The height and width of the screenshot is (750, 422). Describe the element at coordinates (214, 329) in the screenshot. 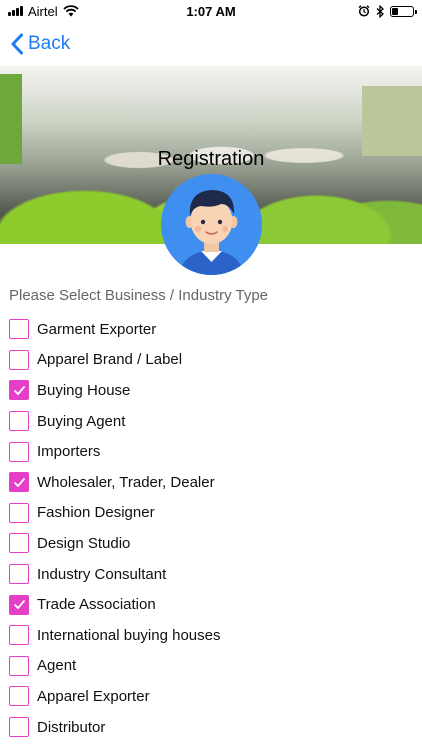

I see `option-garment-exporter: Garment Exporter` at that location.